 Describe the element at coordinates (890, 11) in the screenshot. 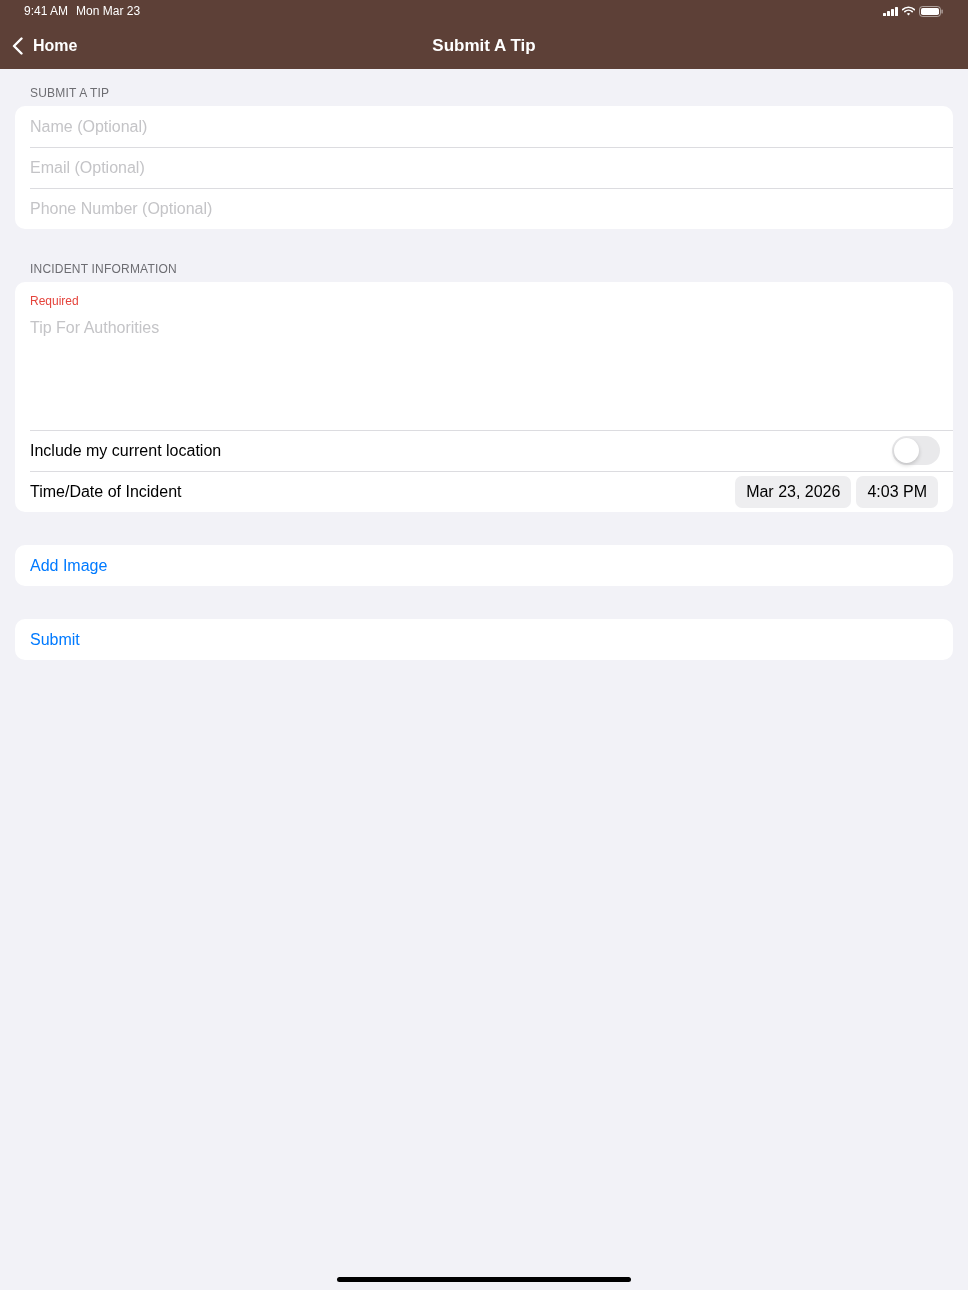

I see `signal-icon` at that location.